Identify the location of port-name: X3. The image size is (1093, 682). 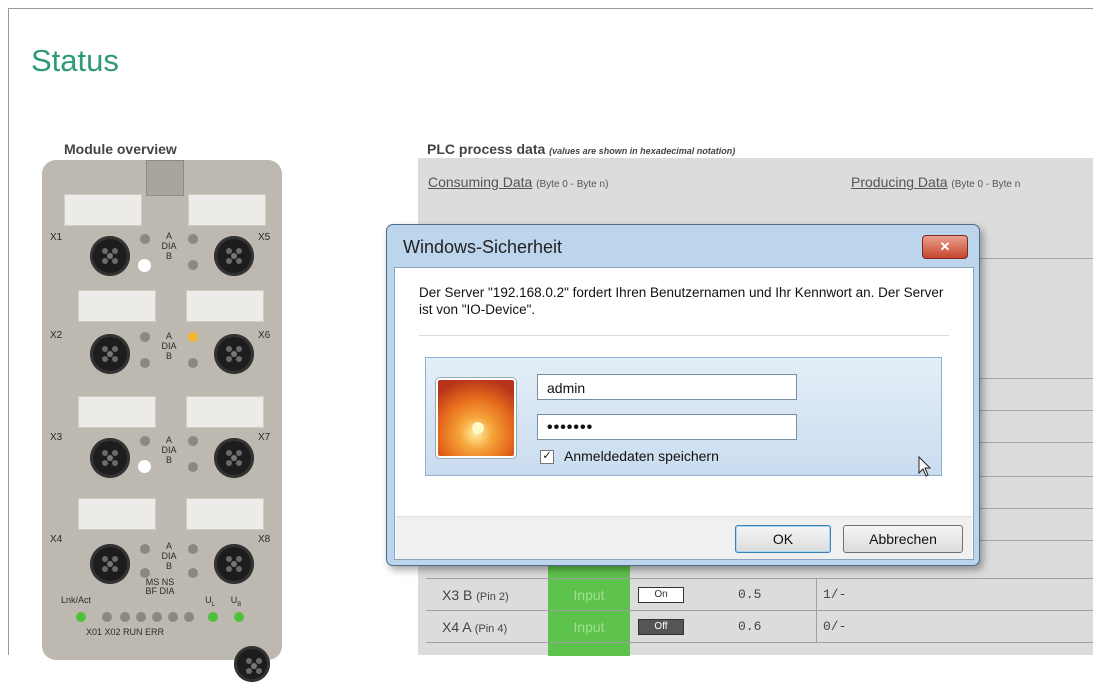
(56, 437).